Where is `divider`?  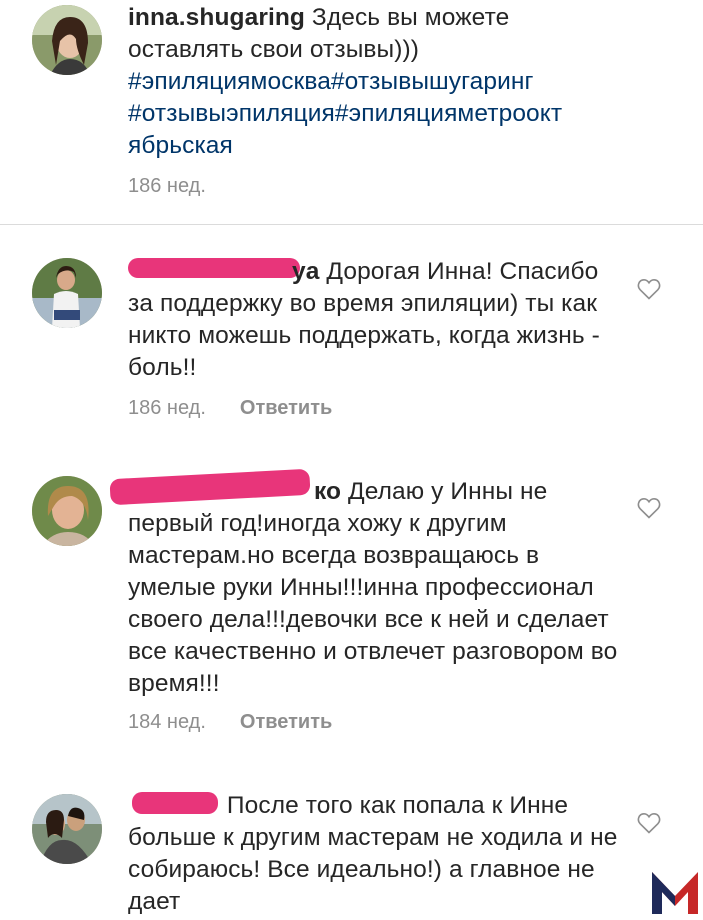
divider is located at coordinates (351, 224).